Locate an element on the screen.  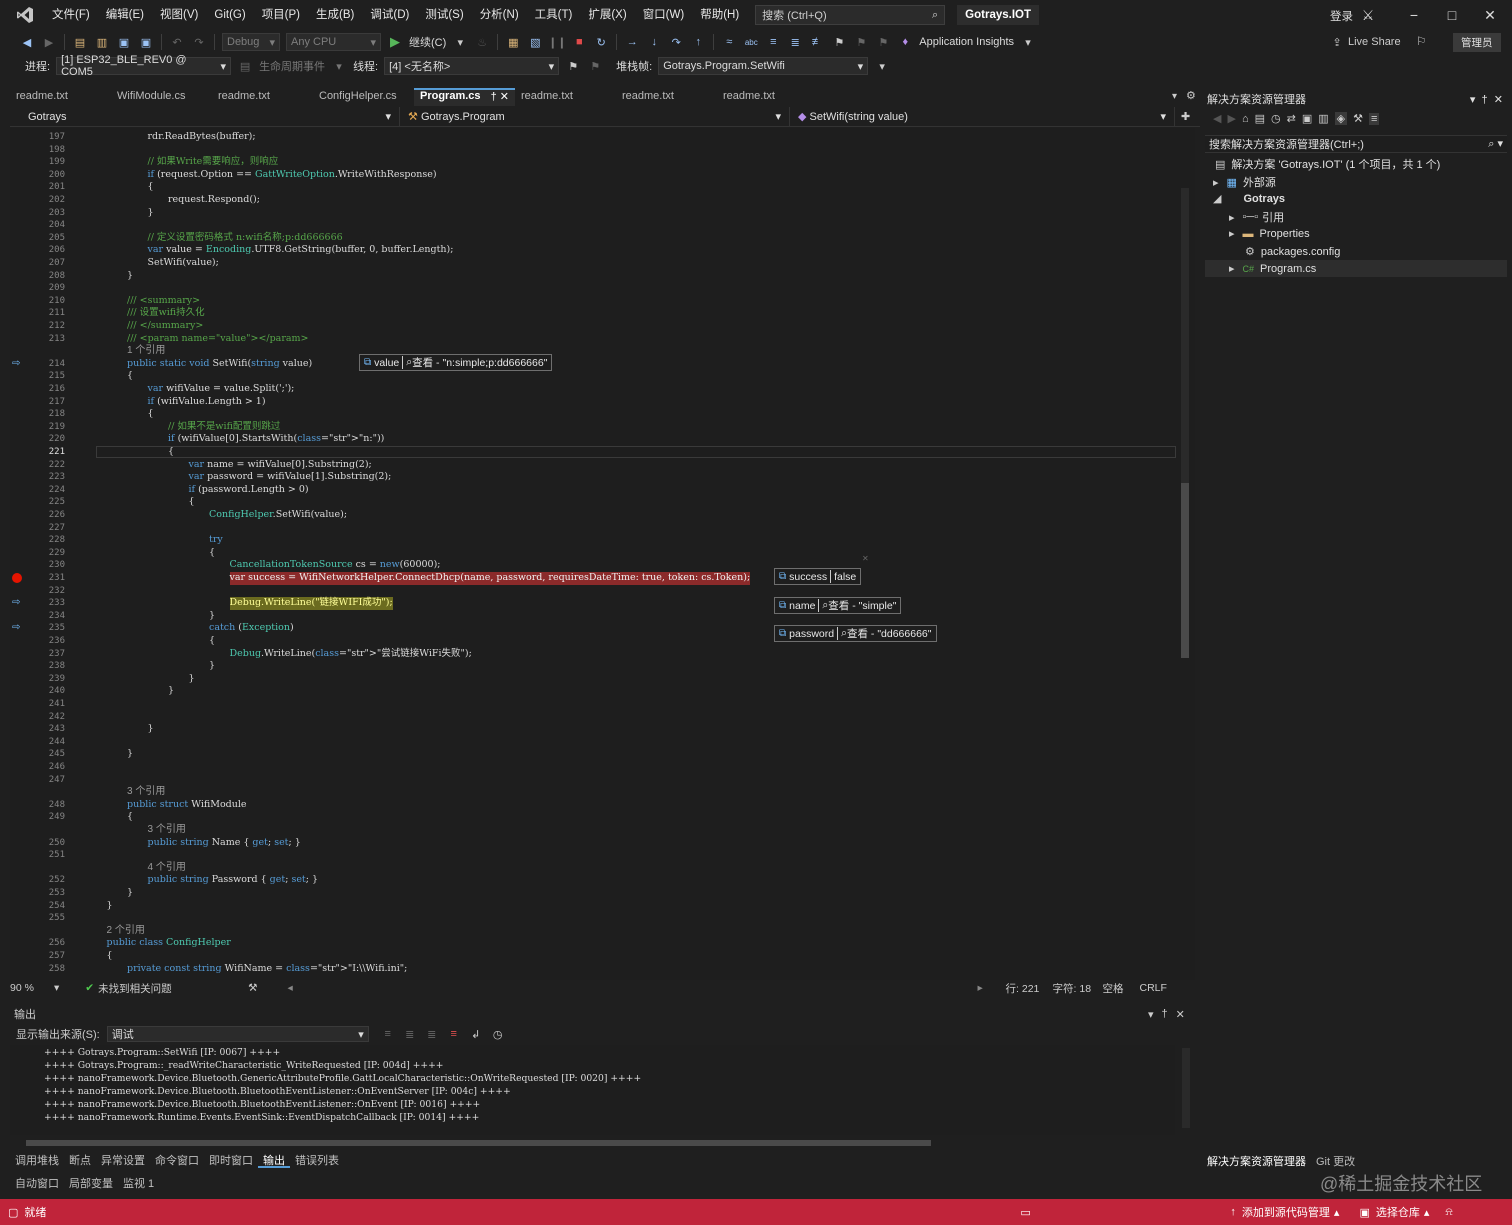
se-project-node: ◢ Gotrays is located at coordinates (1249, 199).